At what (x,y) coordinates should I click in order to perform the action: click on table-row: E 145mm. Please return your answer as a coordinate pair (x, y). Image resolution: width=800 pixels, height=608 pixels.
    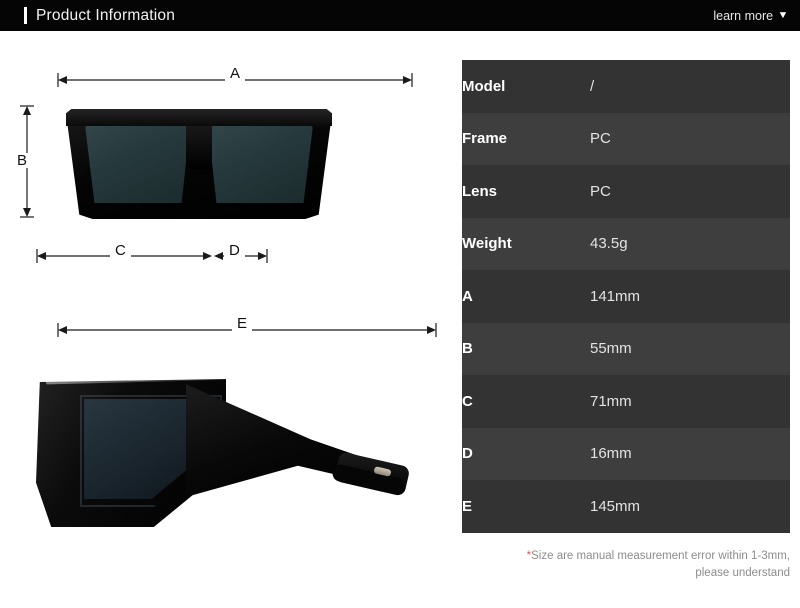
    Looking at the image, I should click on (626, 506).